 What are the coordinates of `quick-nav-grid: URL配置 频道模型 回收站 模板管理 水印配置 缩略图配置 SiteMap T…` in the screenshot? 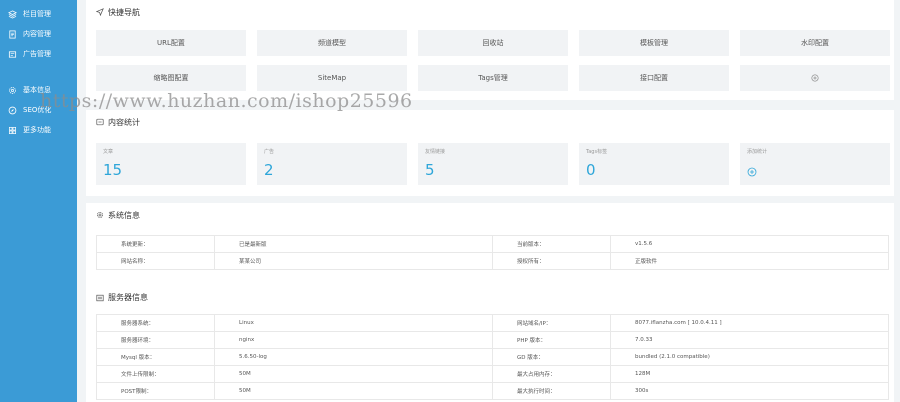 It's located at (493, 60).